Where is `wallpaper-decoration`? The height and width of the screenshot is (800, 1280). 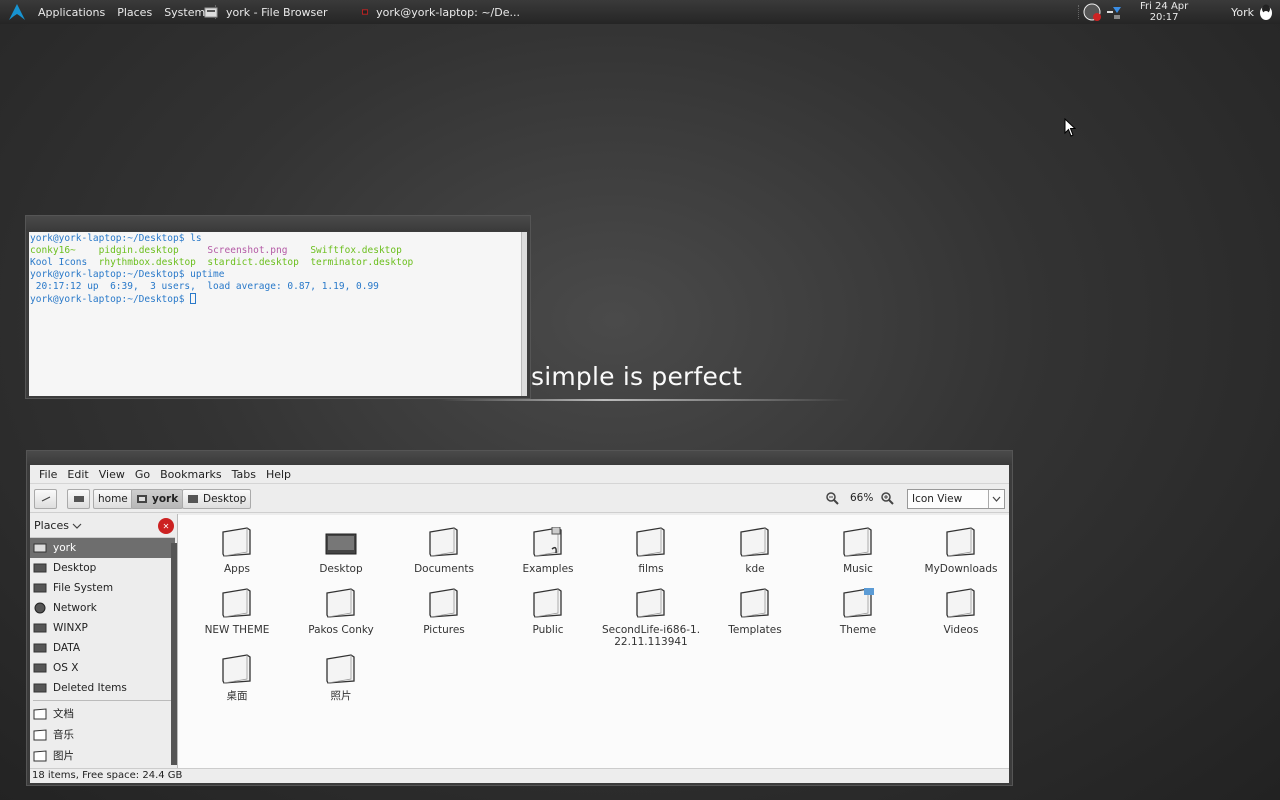 wallpaper-decoration is located at coordinates (645, 400).